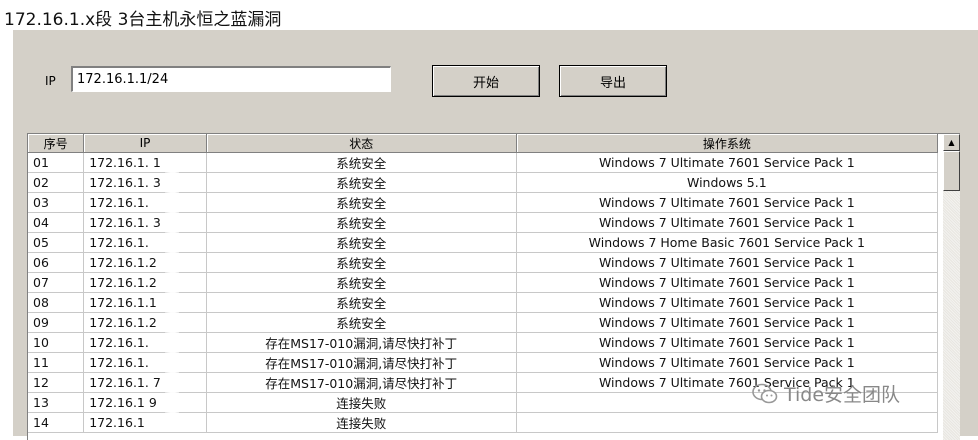 This screenshot has width=978, height=440. Describe the element at coordinates (50, 81) in the screenshot. I see `ip-label: IP` at that location.